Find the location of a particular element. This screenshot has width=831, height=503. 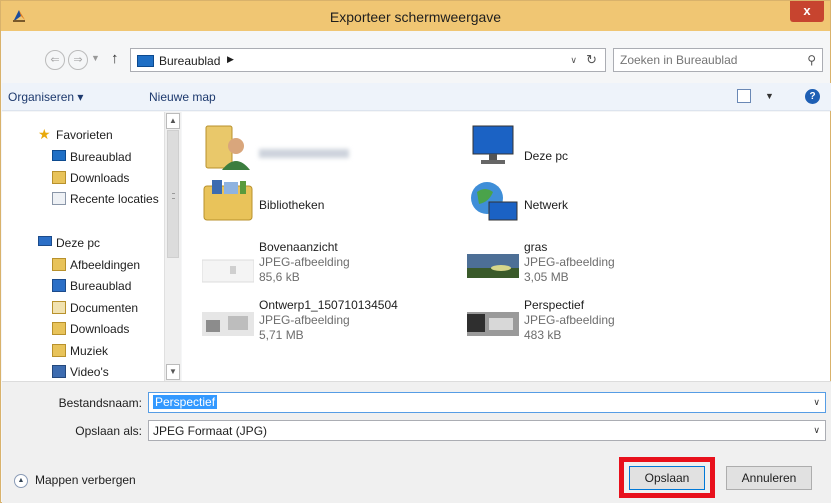

file-item-this-pc: Deze pc is located at coordinates (587, 150).